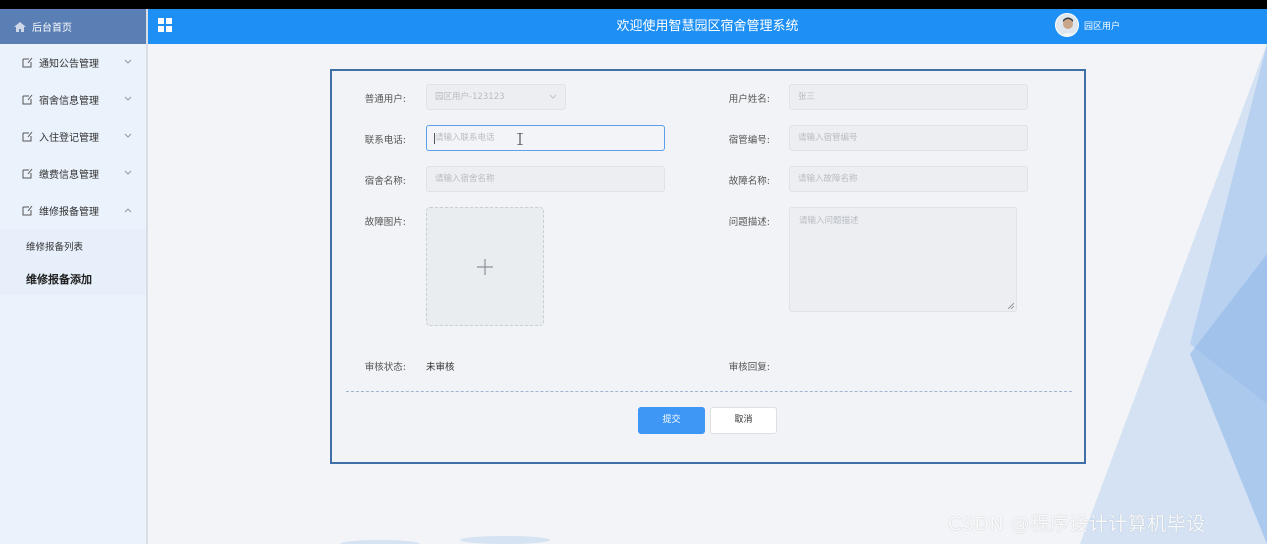 The width and height of the screenshot is (1267, 544). I want to click on reply-label: 审核回复:, so click(749, 367).